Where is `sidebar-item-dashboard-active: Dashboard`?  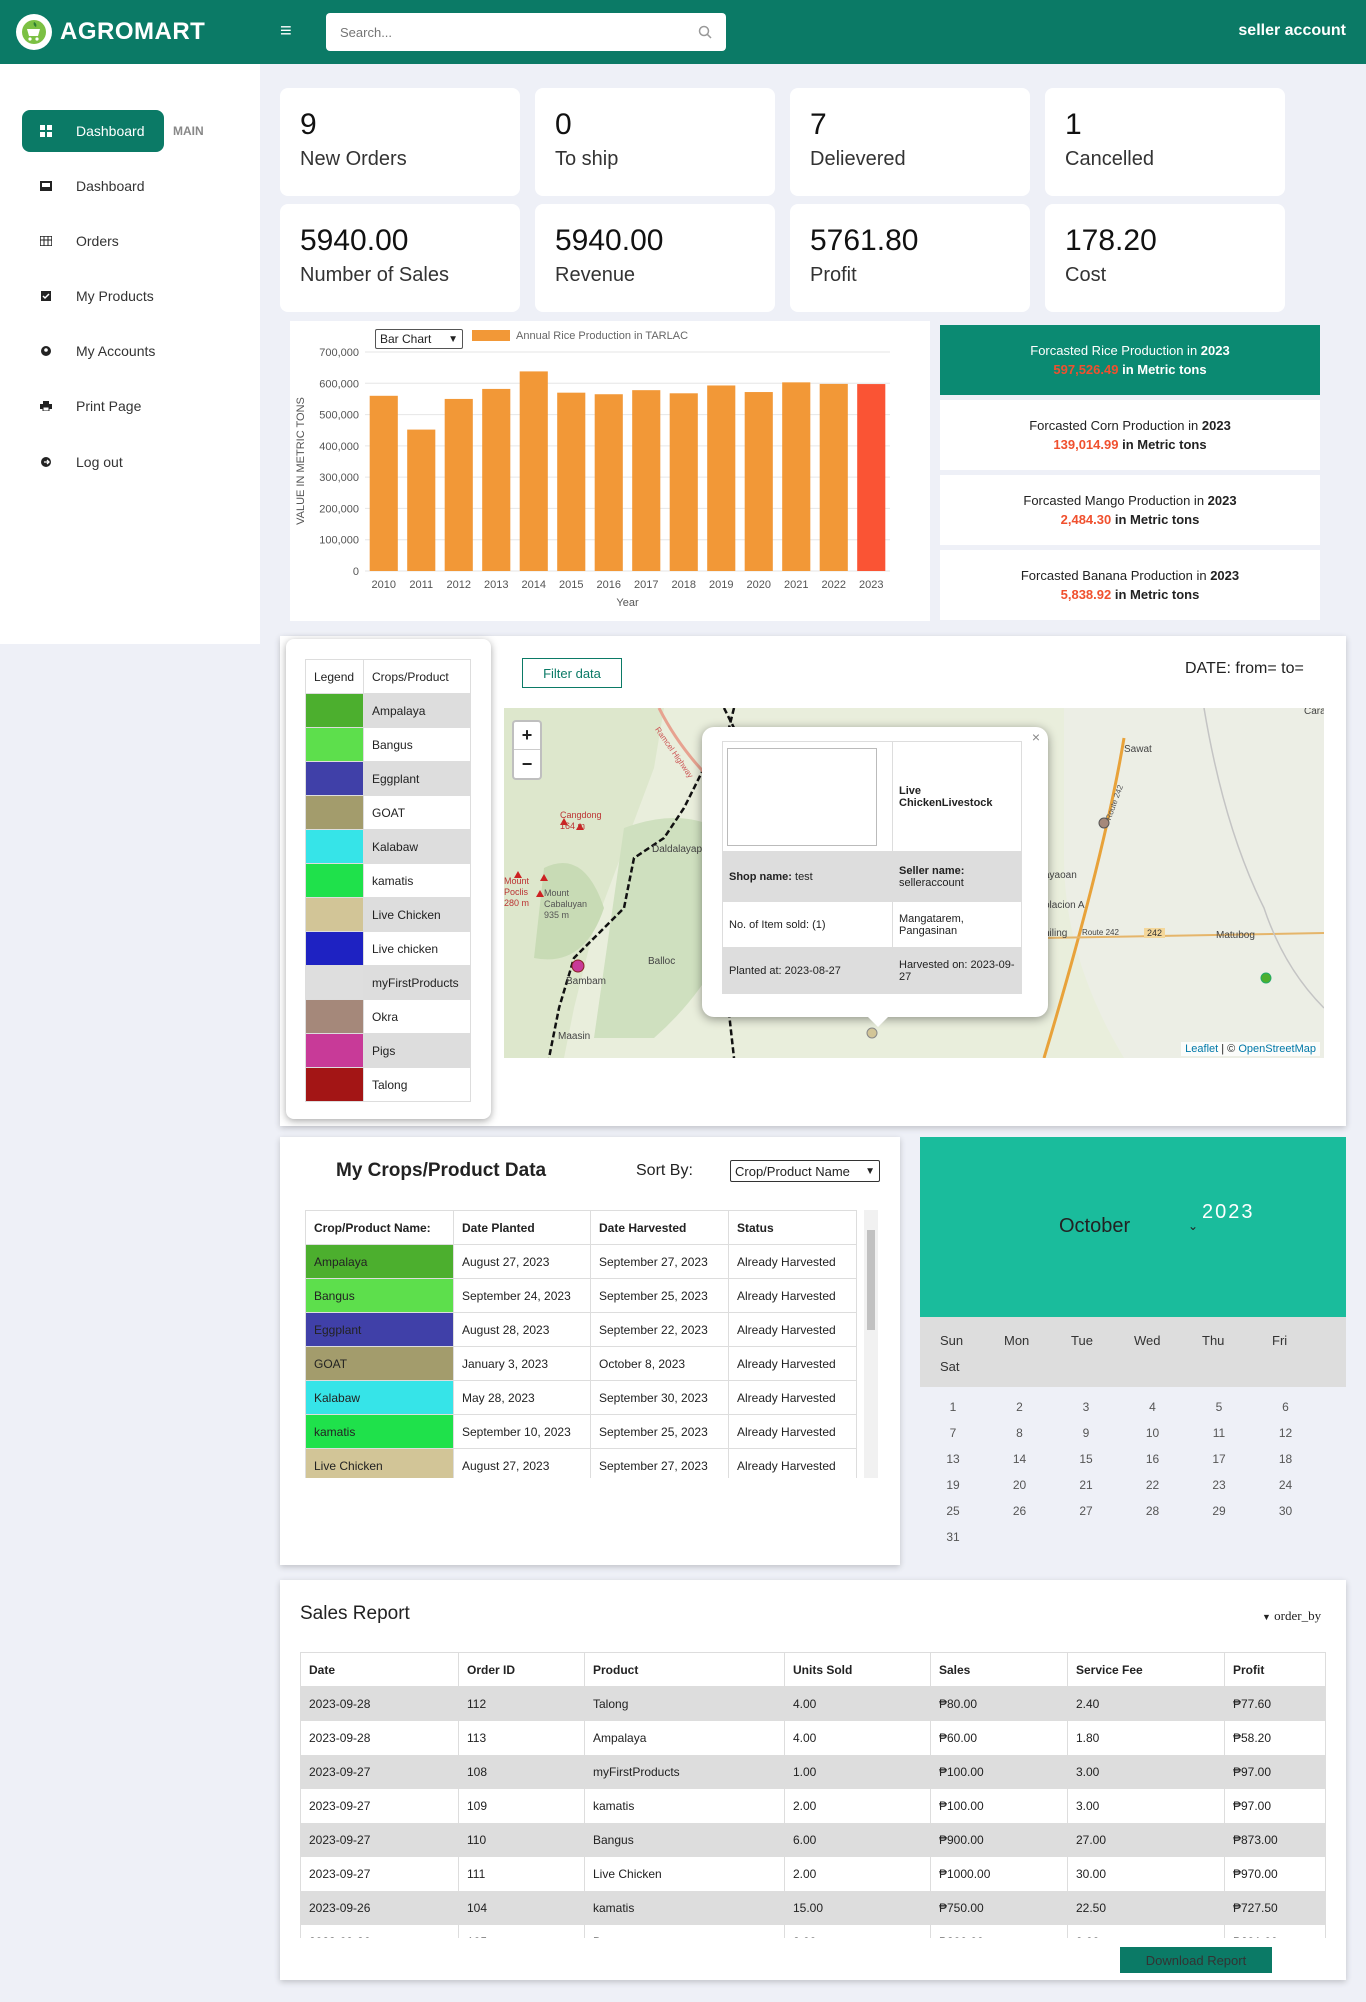
sidebar-item-dashboard-active: Dashboard is located at coordinates (93, 131).